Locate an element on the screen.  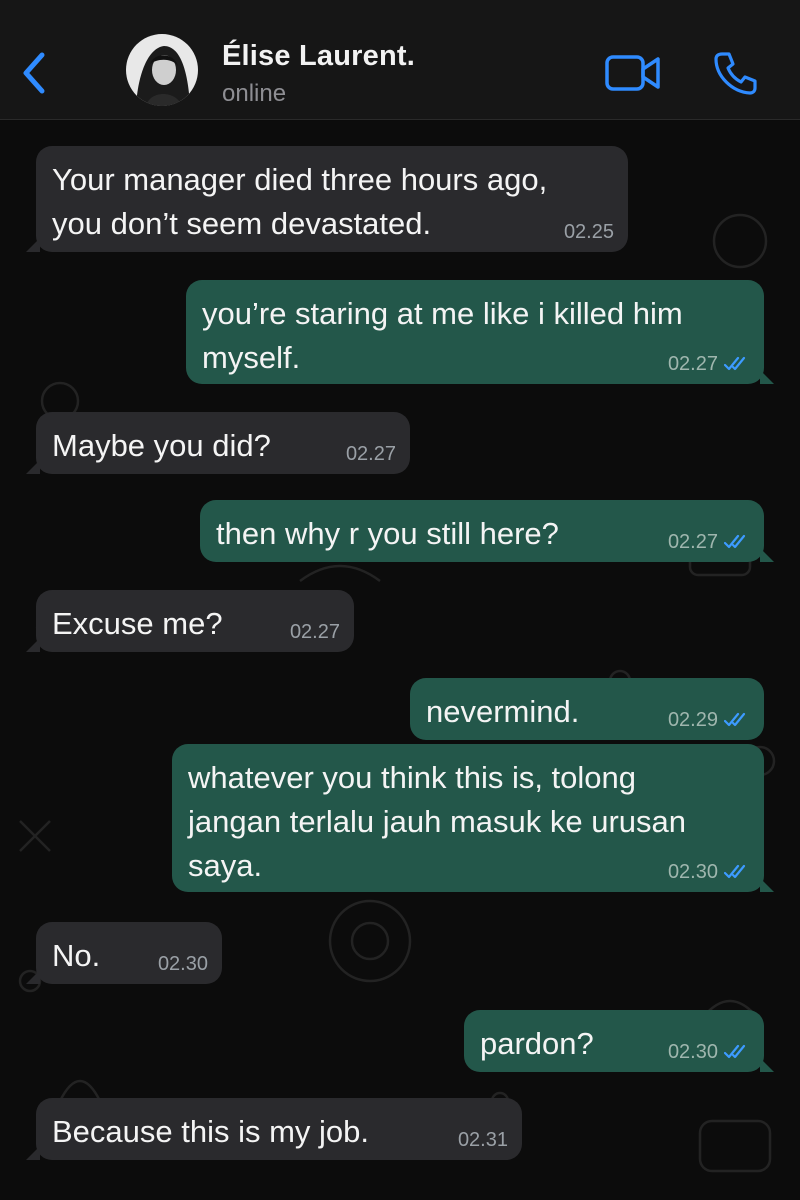
video-camera-icon is located at coordinates (632, 73).